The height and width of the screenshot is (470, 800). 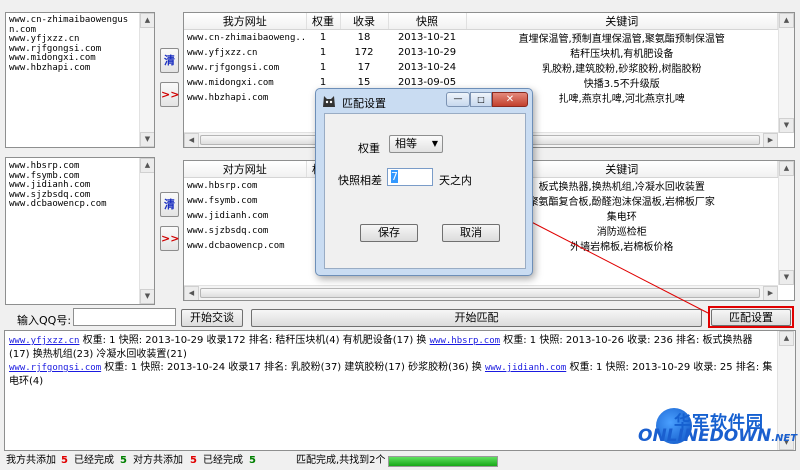 I want to click on scroll-thumb, so click(x=480, y=293).